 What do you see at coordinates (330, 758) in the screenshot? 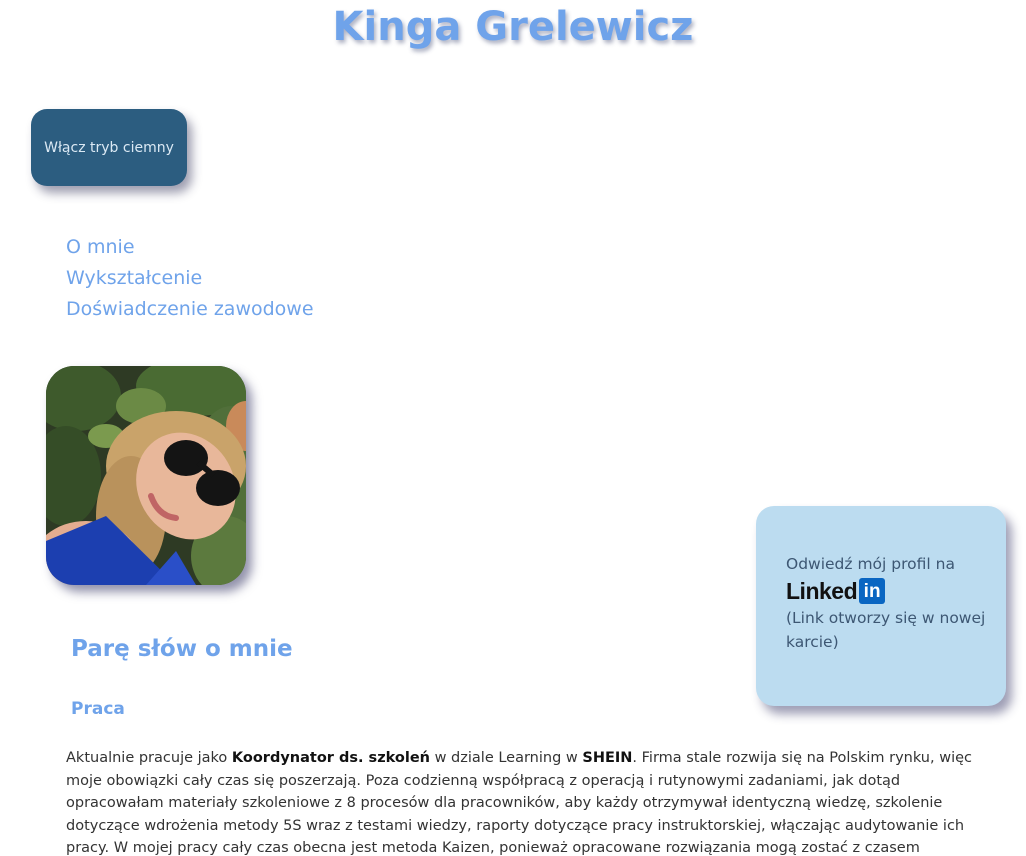
I see `job-title: Koordynator ds. szkoleń` at bounding box center [330, 758].